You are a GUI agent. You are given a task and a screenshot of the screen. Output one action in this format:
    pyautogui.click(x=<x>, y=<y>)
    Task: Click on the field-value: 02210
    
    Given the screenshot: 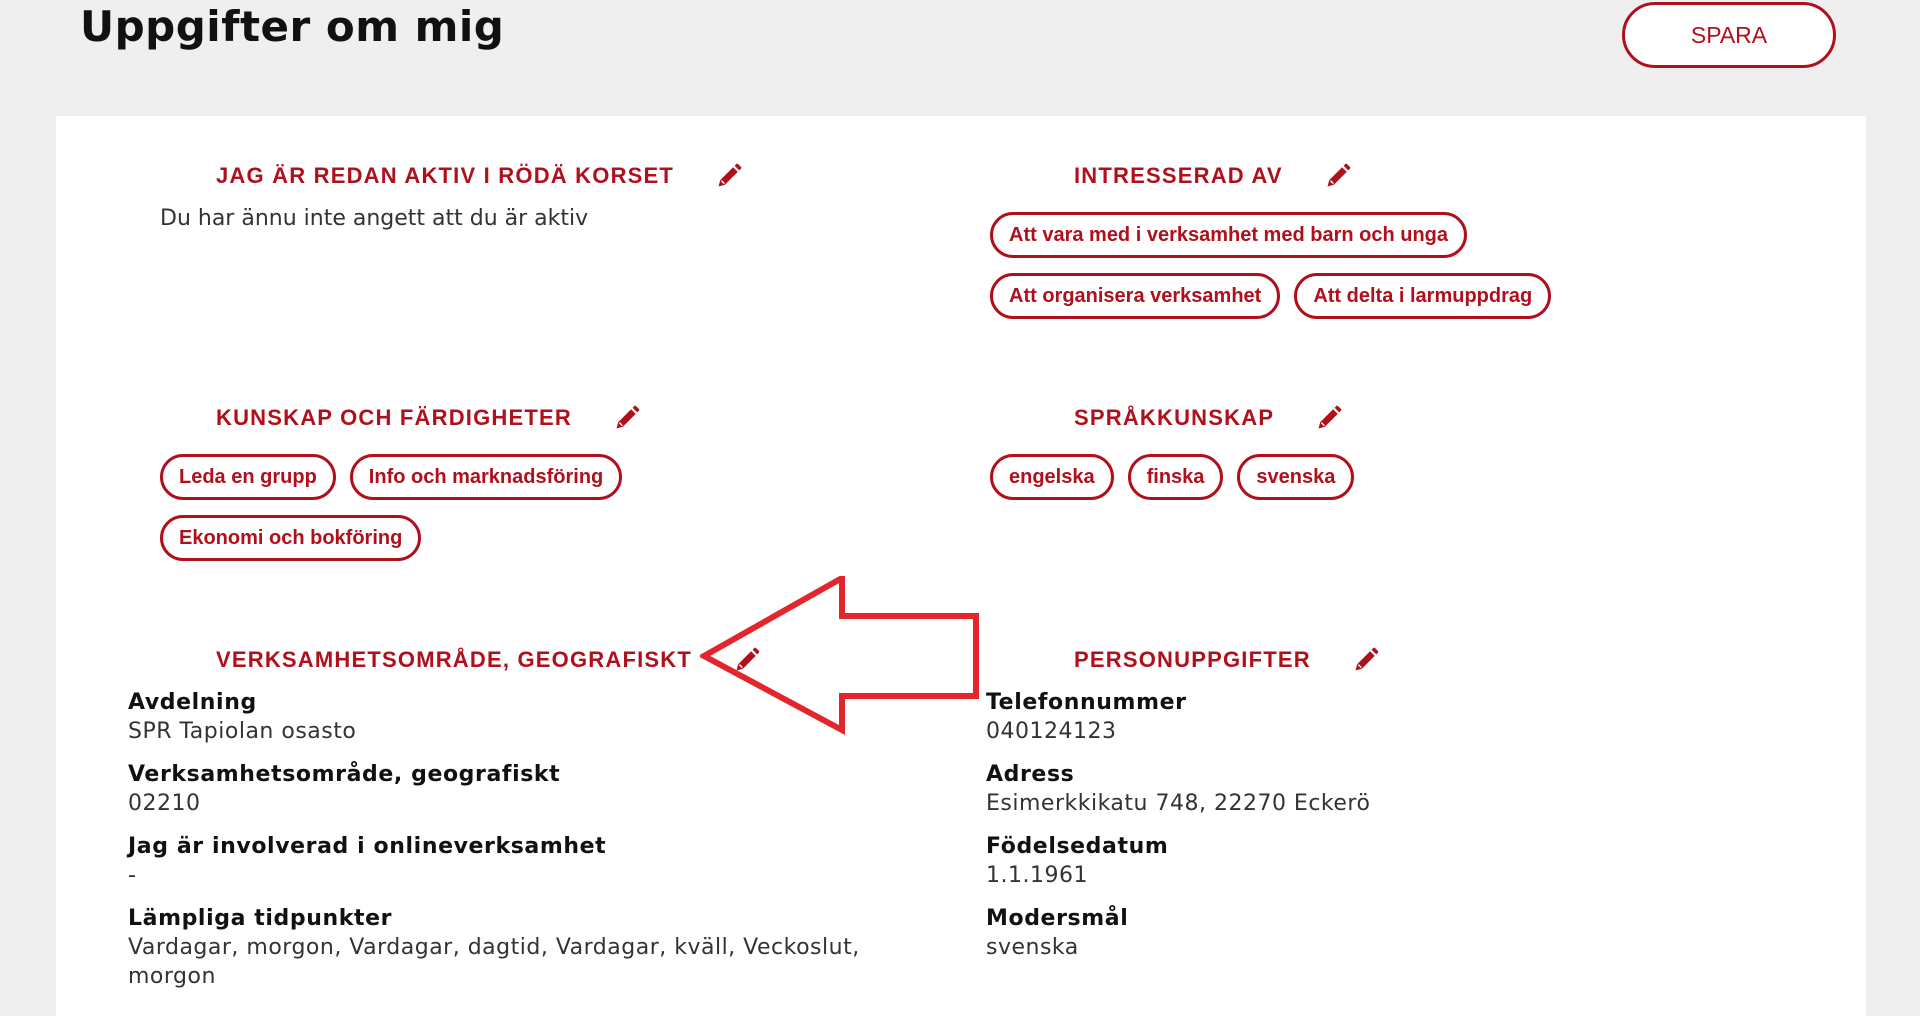 What is the action you would take?
    pyautogui.click(x=164, y=803)
    